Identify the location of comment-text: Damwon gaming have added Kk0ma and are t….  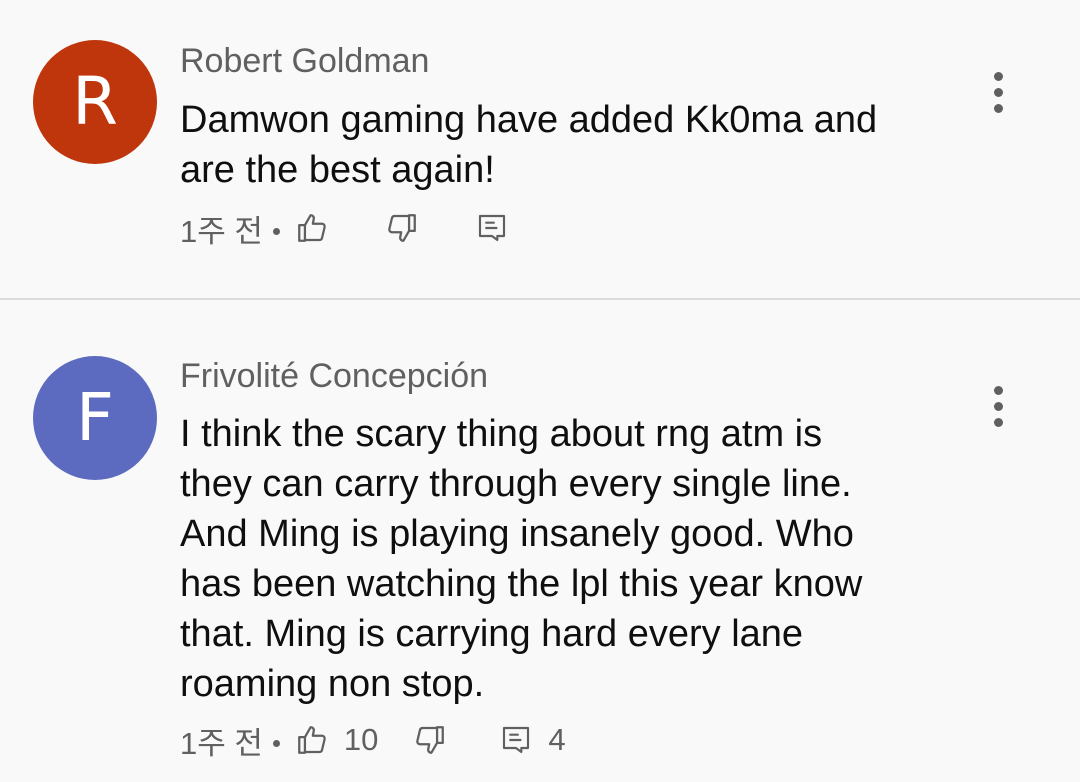
(529, 145).